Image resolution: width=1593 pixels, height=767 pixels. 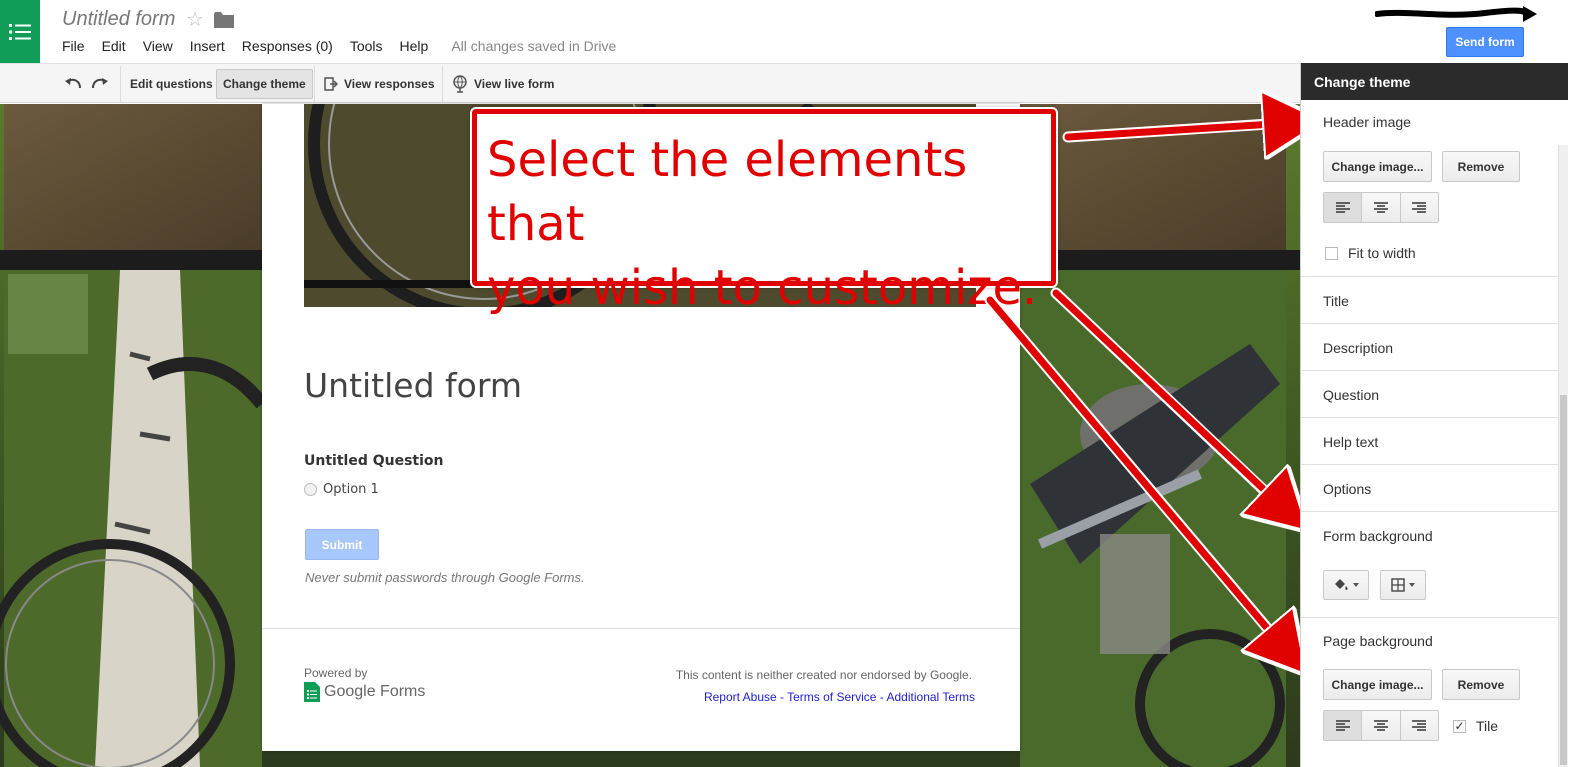 What do you see at coordinates (1382, 253) in the screenshot?
I see `fit-to-width-label: Fit to width` at bounding box center [1382, 253].